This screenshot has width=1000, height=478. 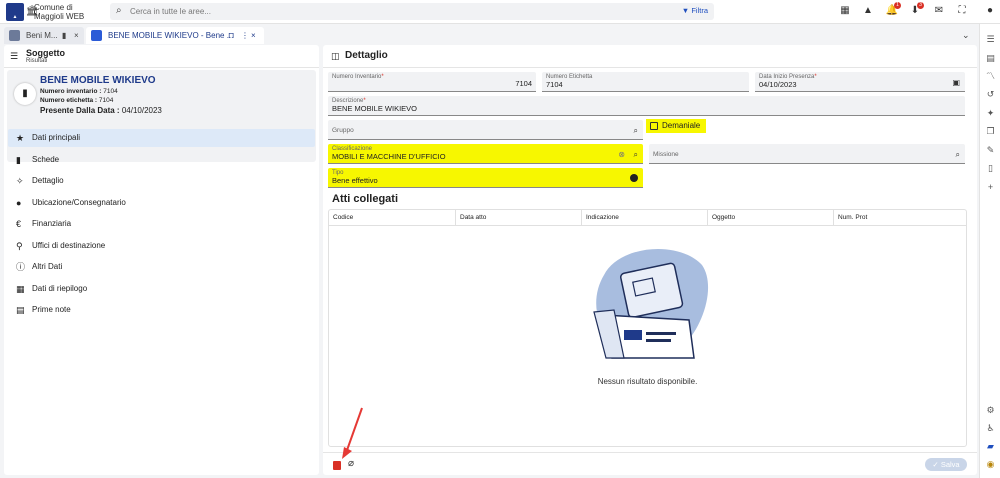 What do you see at coordinates (161, 138) in the screenshot?
I see `menu-dati-principali: ★ Dati principali` at bounding box center [161, 138].